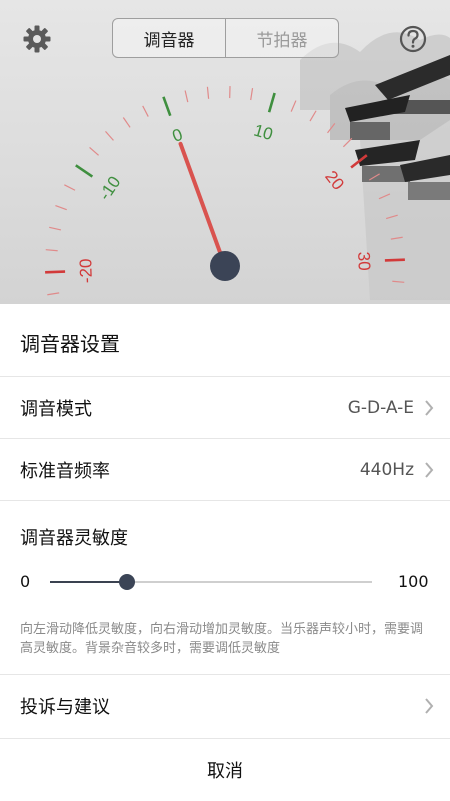 The image size is (450, 801). I want to click on slider-thumb, so click(127, 582).